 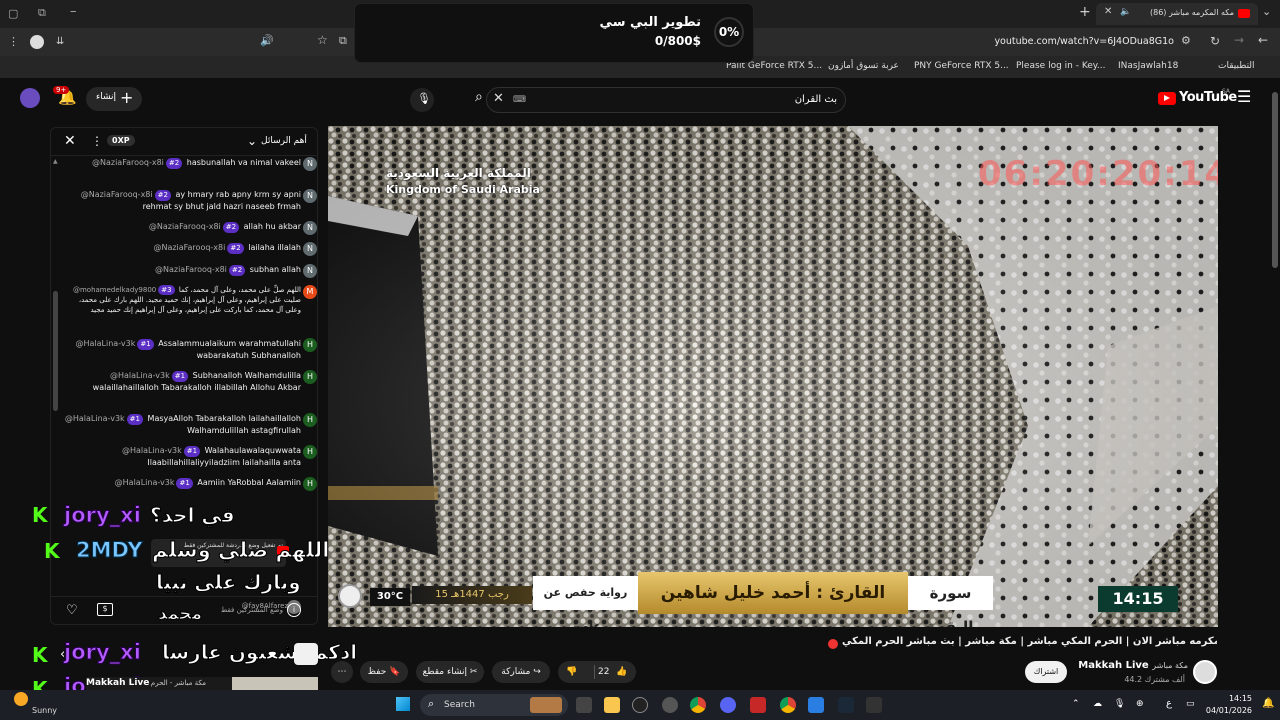 What do you see at coordinates (30, 98) in the screenshot?
I see `account-avatar` at bounding box center [30, 98].